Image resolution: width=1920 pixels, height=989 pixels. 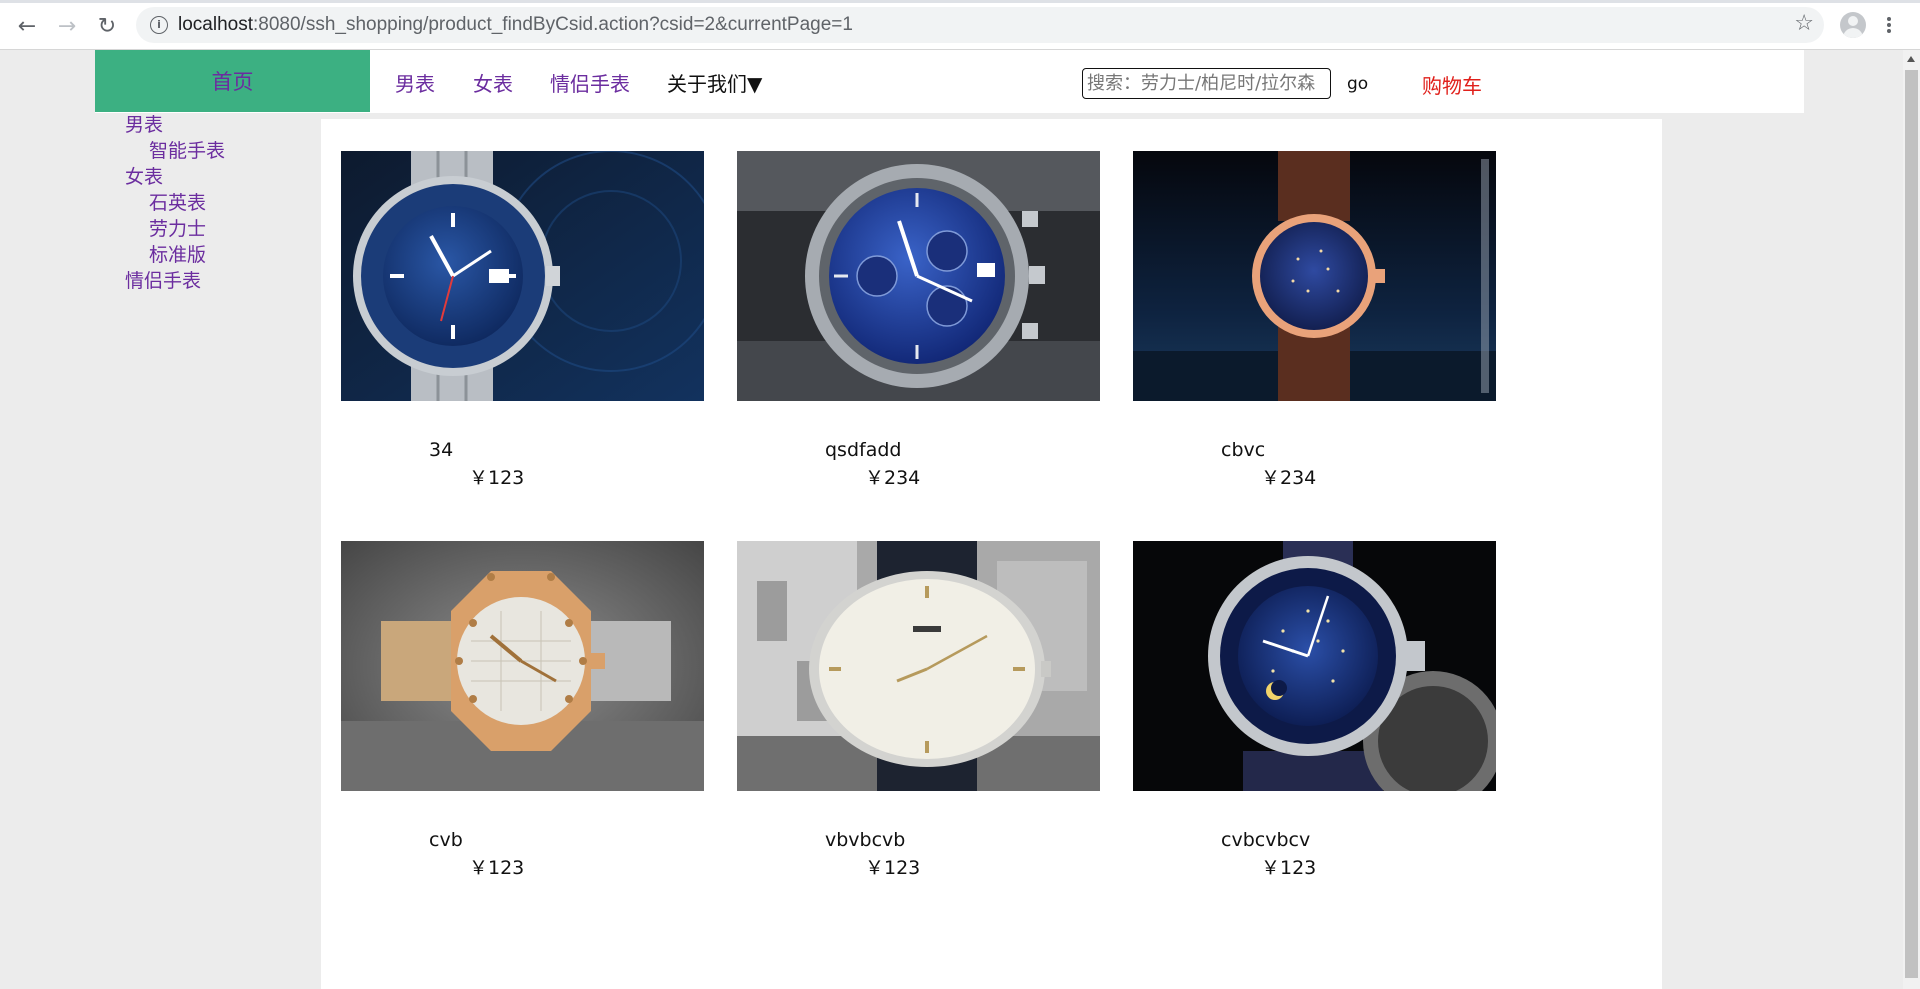 I want to click on sidebar-item-mens-watches: 男表, so click(x=220, y=125).